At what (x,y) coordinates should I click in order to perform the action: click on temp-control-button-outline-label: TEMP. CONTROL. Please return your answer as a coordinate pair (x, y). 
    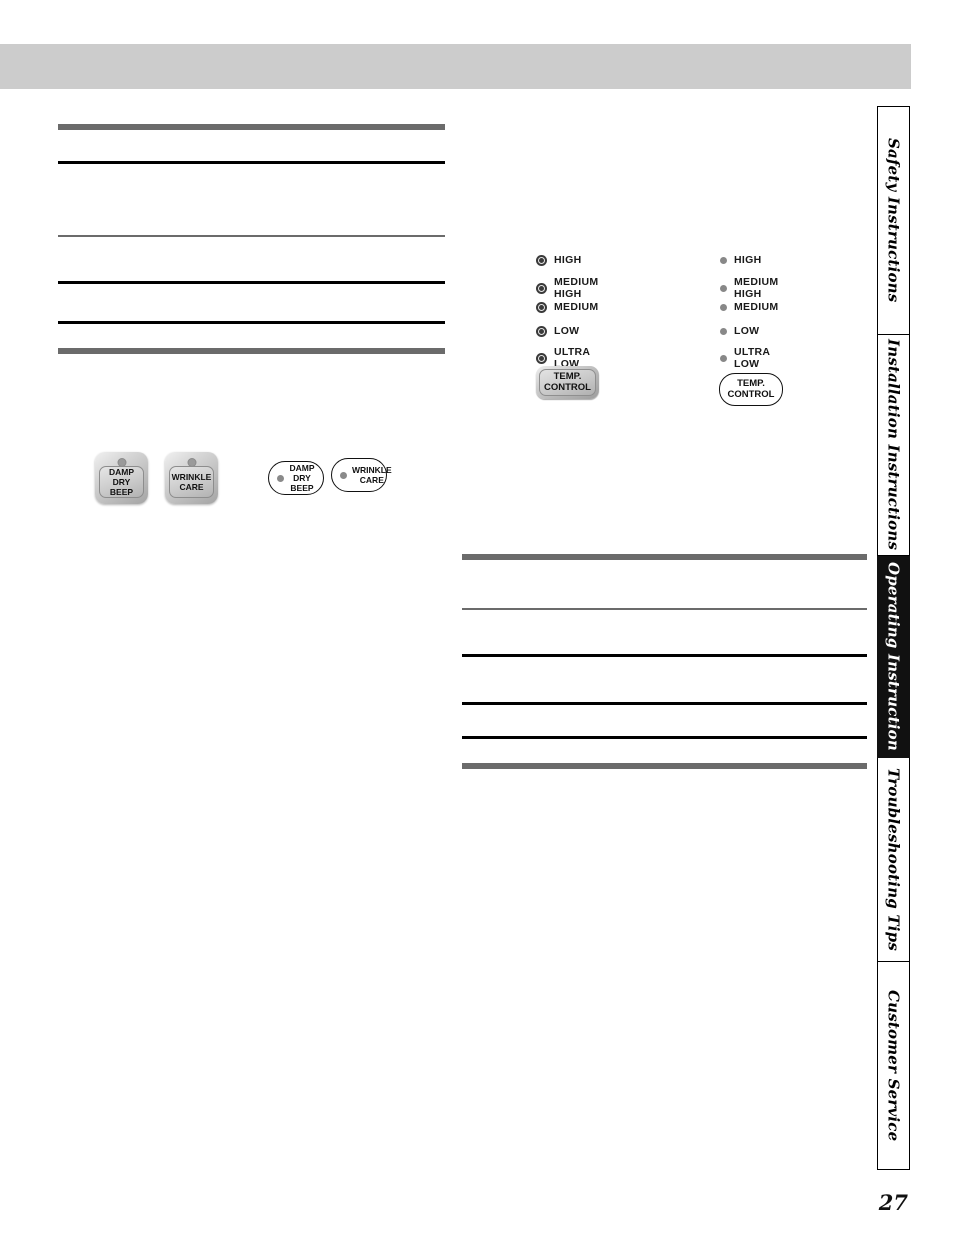
    Looking at the image, I should click on (751, 389).